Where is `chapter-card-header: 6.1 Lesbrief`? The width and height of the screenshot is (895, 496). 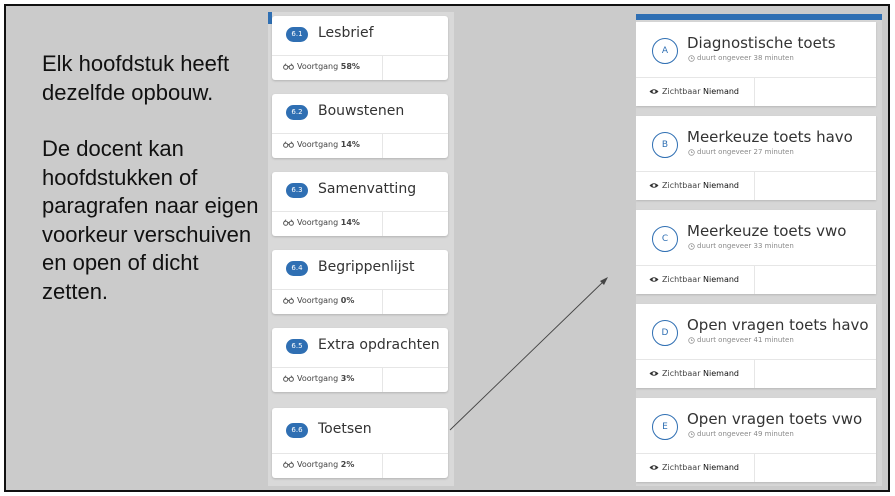 chapter-card-header: 6.1 Lesbrief is located at coordinates (360, 35).